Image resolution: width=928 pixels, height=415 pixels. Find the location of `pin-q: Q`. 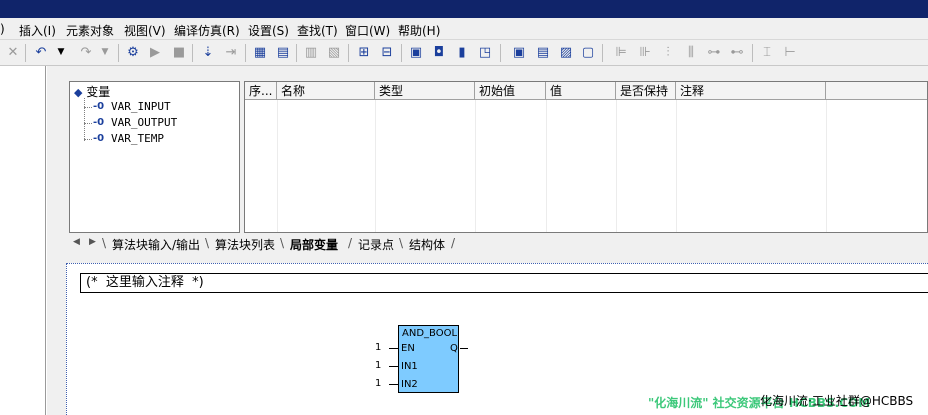

pin-q: Q is located at coordinates (454, 348).